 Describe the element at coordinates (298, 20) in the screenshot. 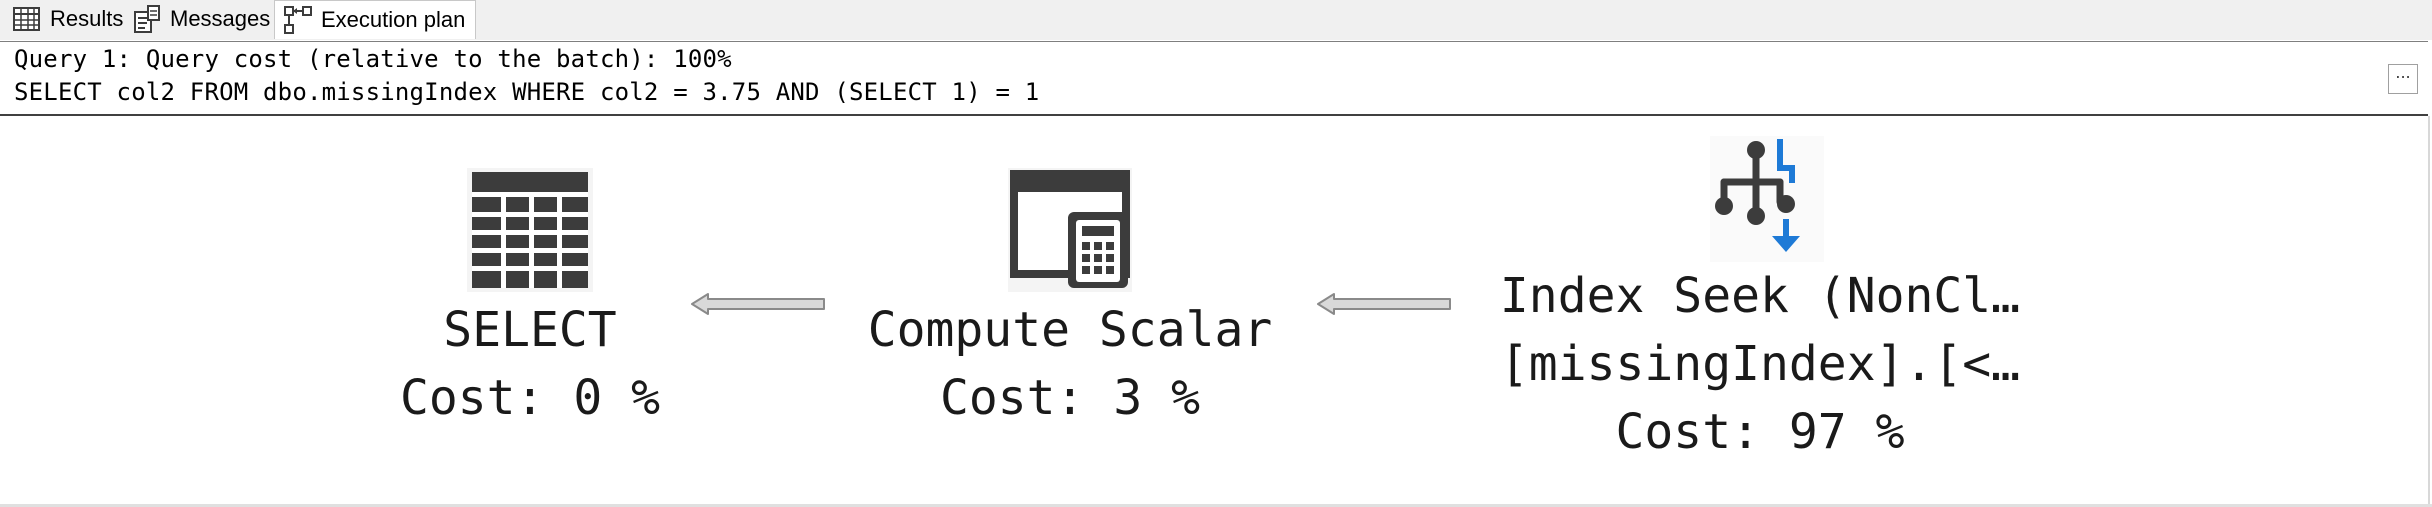

I see `execution-plan-icon` at that location.